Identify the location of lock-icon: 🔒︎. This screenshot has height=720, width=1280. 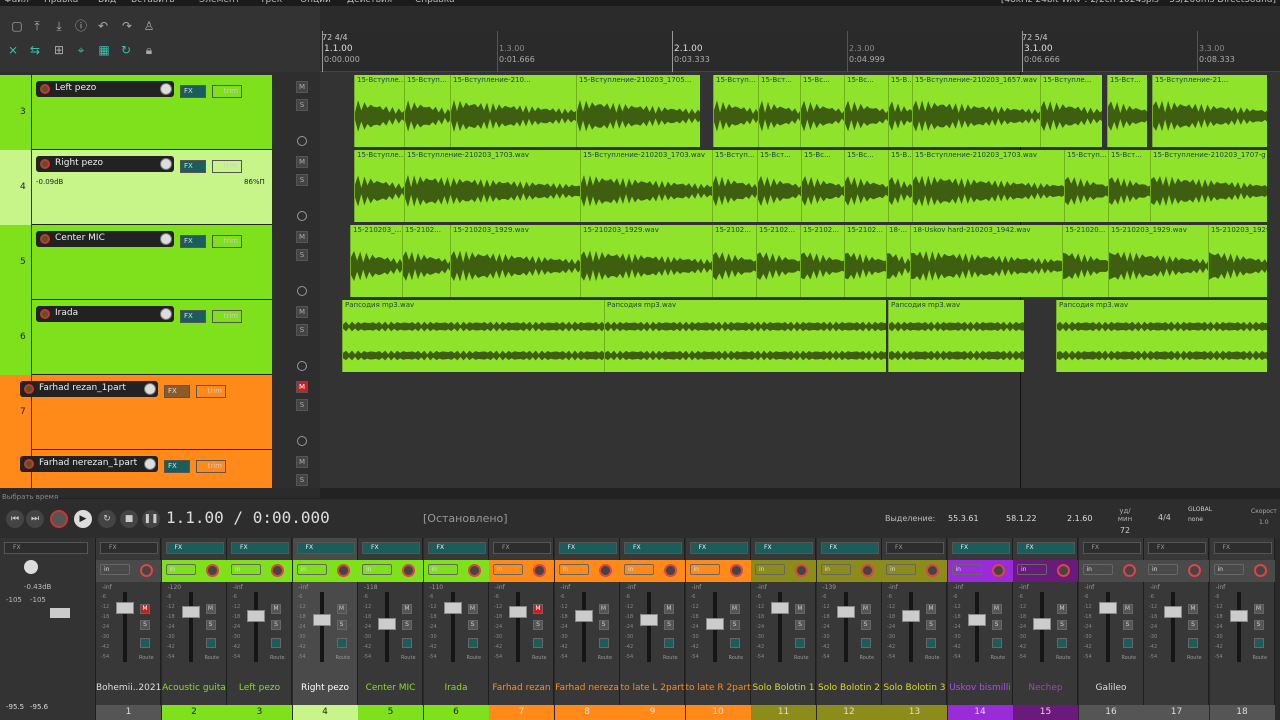
(149, 50).